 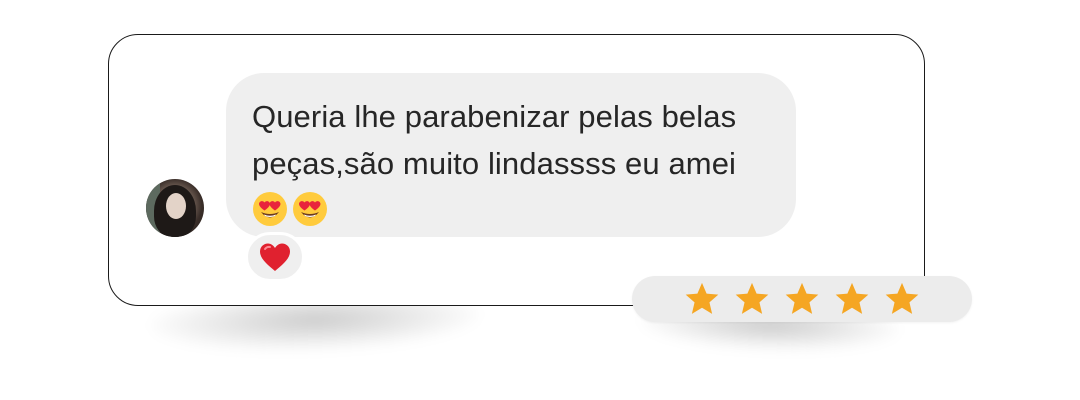 I want to click on emoji-row, so click(x=512, y=209).